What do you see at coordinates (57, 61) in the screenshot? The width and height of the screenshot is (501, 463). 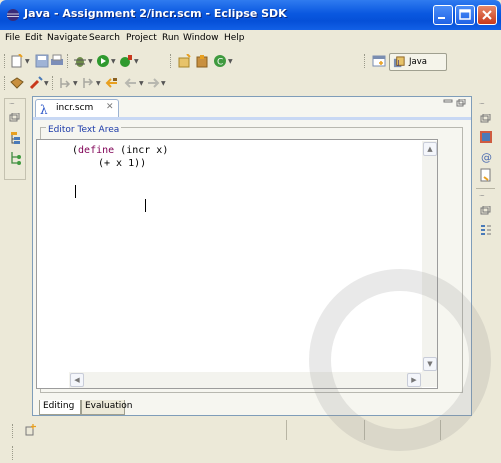 I see `print-icon` at bounding box center [57, 61].